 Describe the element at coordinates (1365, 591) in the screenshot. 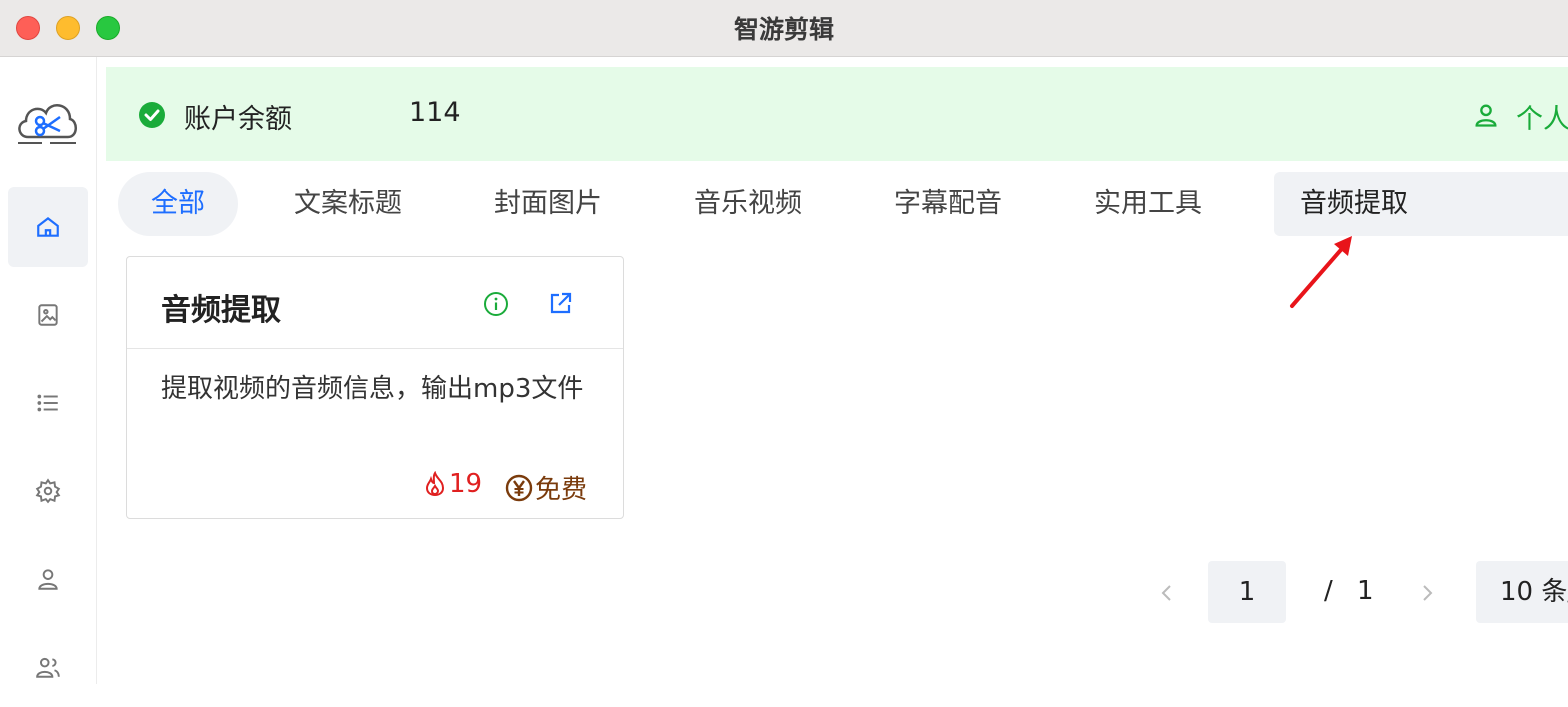

I see `page-total: 1` at that location.